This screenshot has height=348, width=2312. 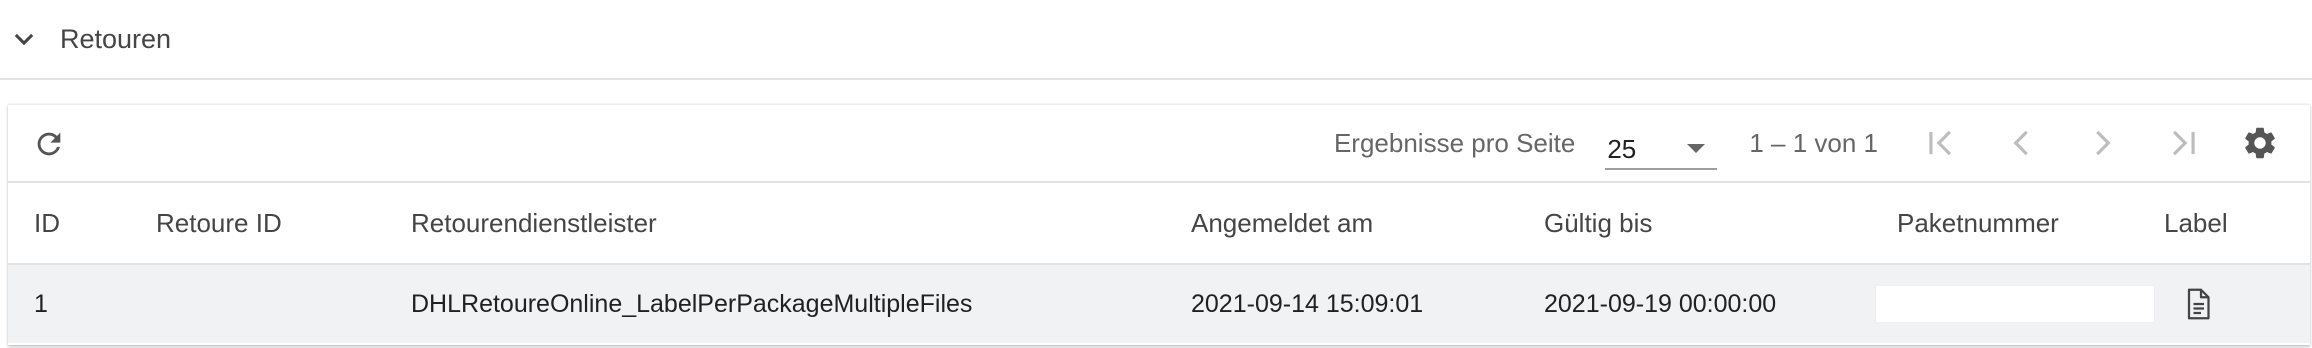 I want to click on cell-angemeldet-am: 2021-09-14 15:09:01, so click(x=1367, y=303).